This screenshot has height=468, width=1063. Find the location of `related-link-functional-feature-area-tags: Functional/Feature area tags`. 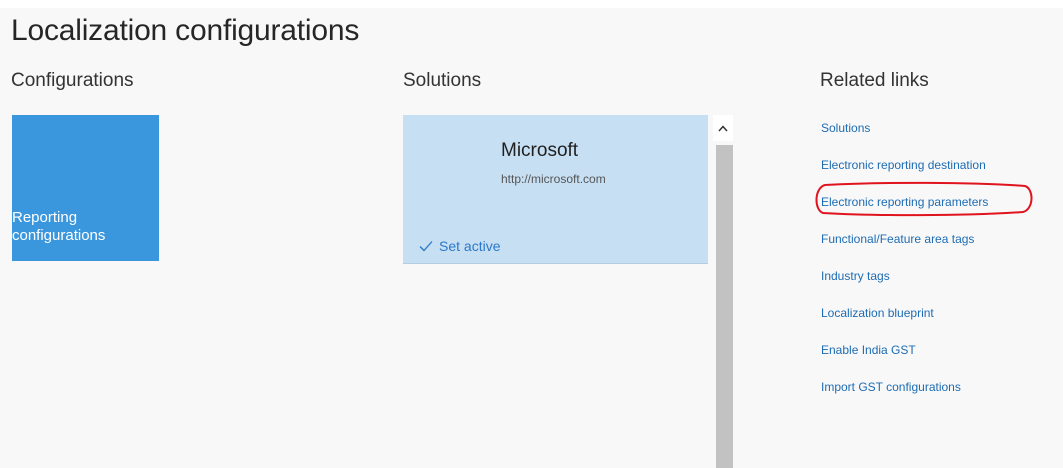

related-link-functional-feature-area-tags: Functional/Feature area tags is located at coordinates (904, 249).